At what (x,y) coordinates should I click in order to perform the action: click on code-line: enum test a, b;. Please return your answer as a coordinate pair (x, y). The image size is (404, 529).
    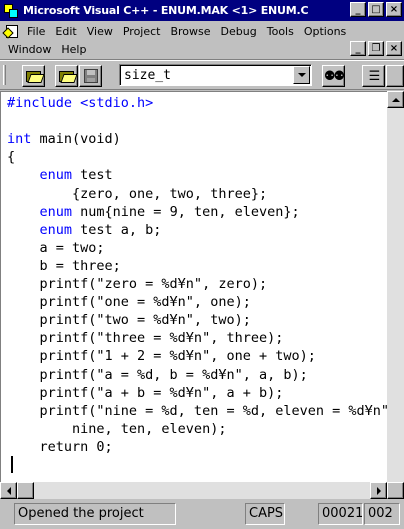
    Looking at the image, I should click on (84, 230).